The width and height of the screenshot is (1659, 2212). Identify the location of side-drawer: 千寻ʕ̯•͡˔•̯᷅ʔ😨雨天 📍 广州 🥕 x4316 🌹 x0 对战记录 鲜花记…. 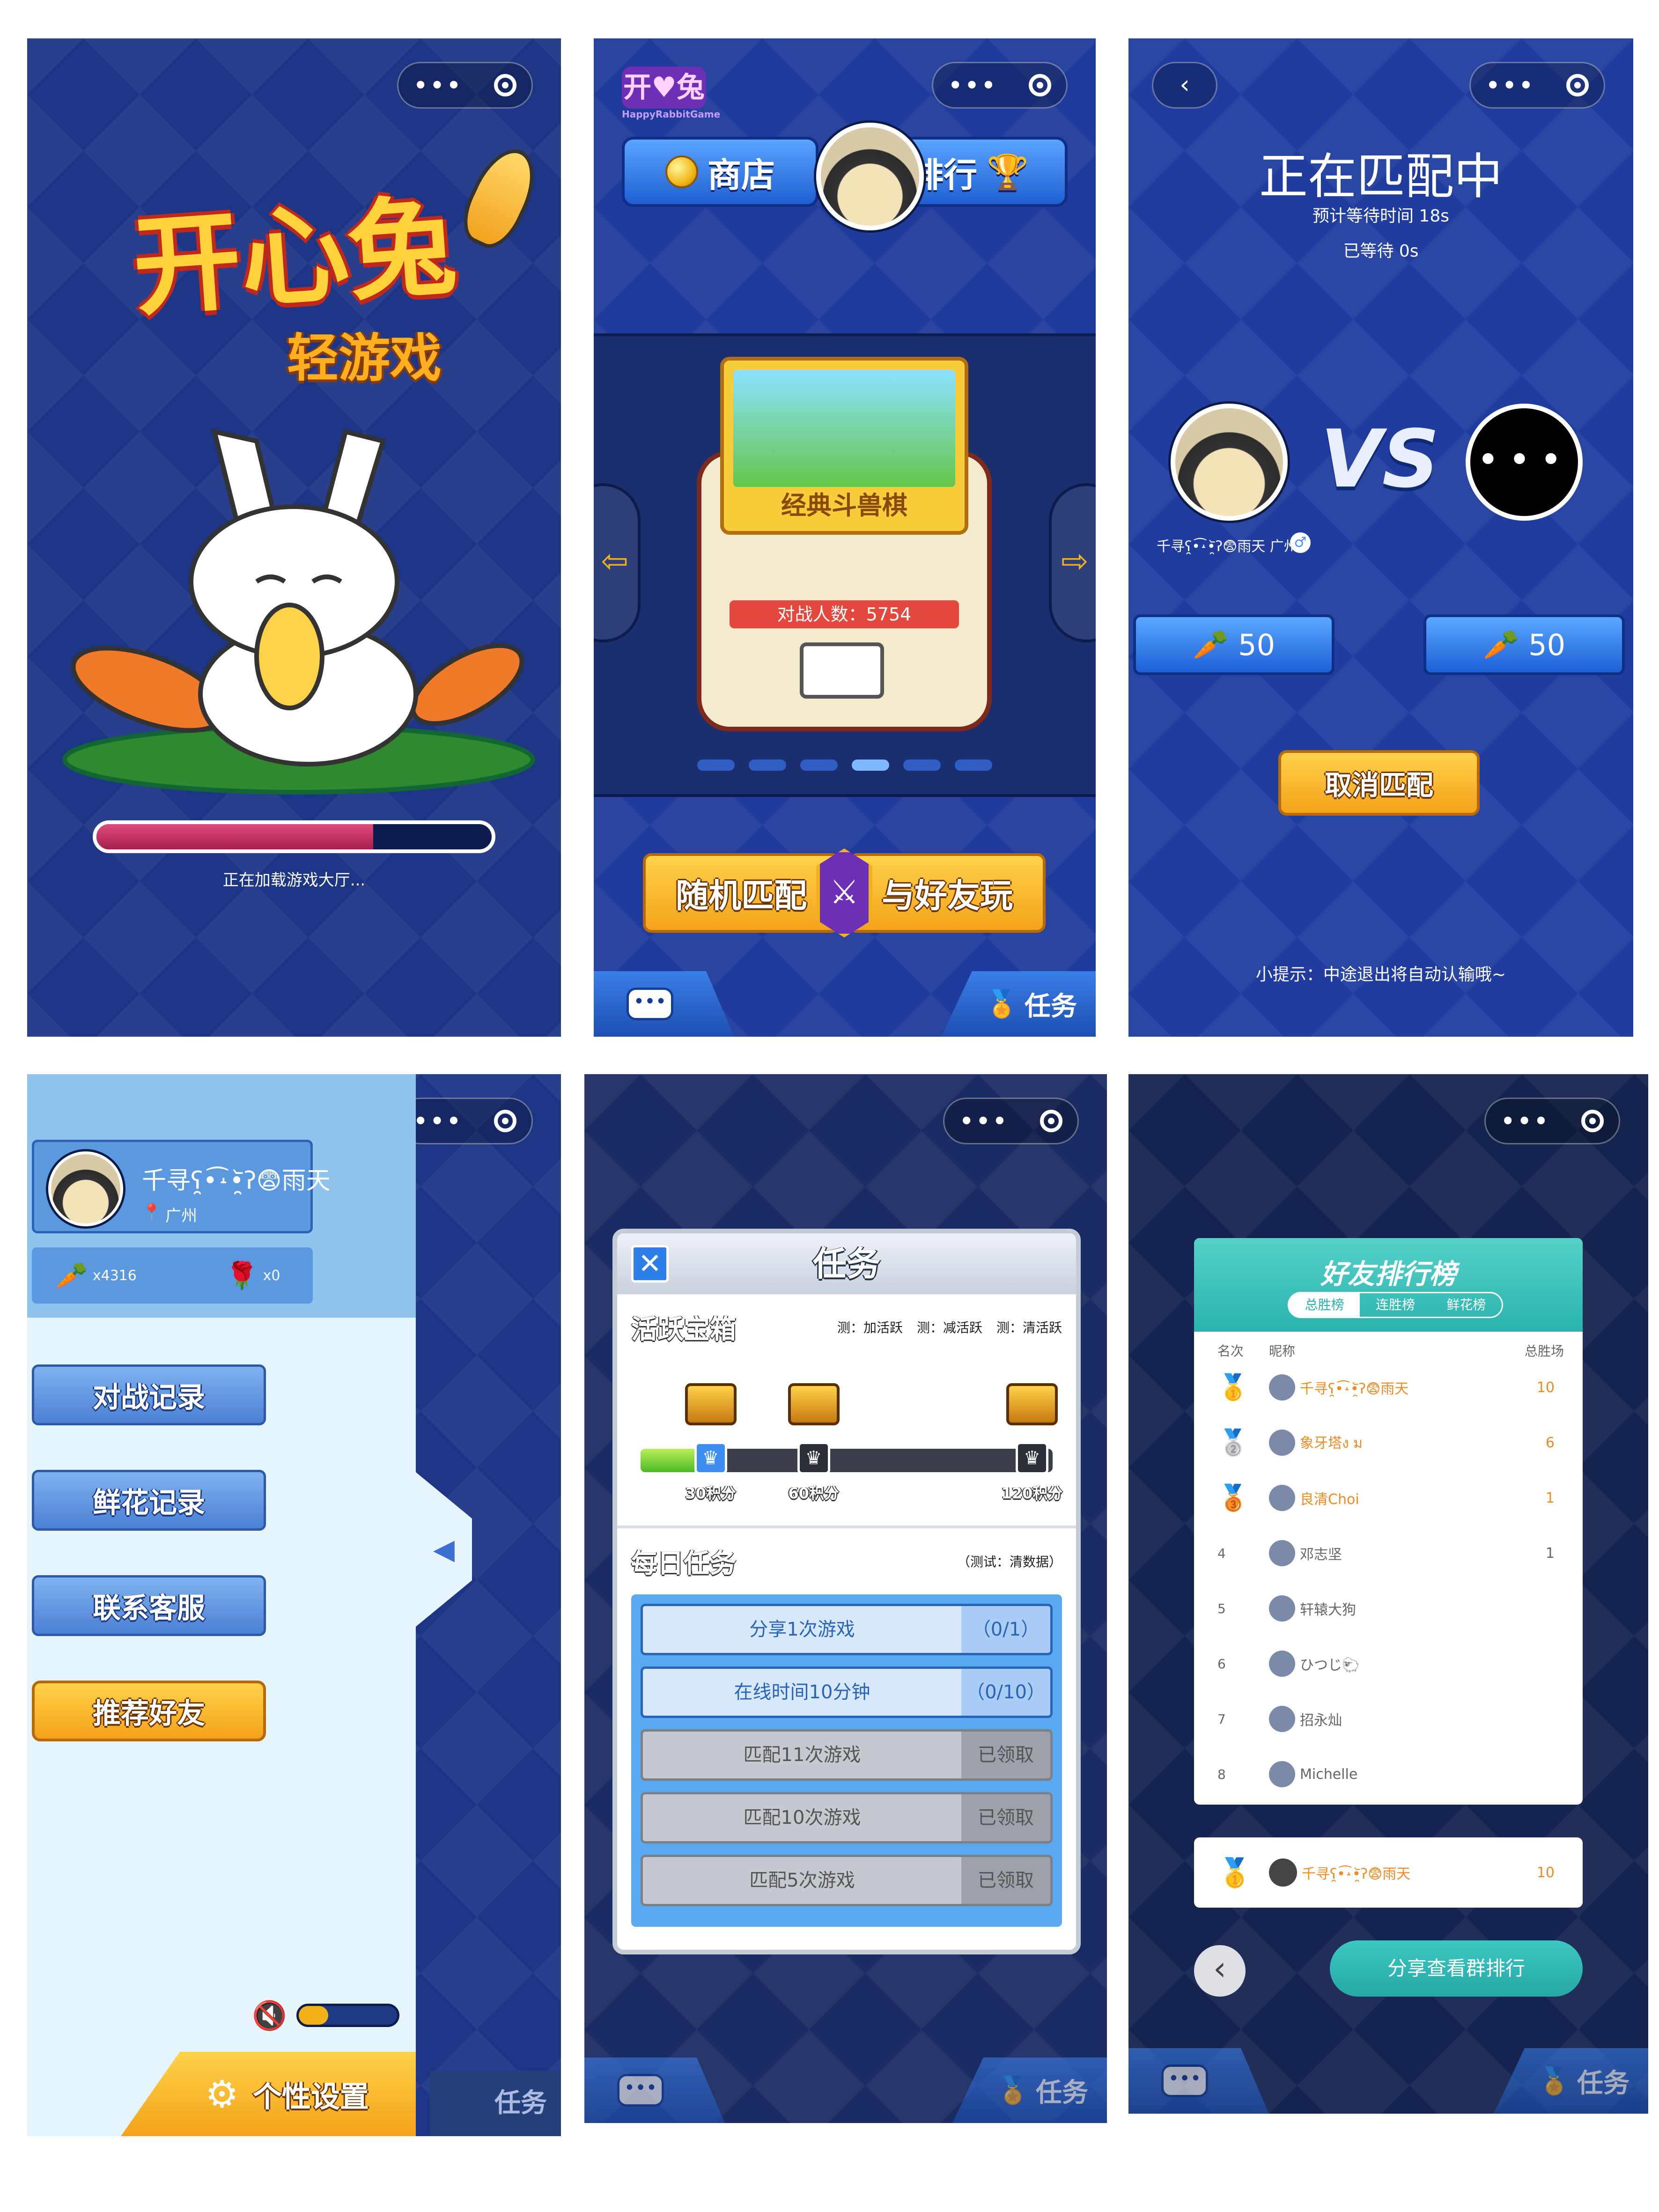
(221, 1605).